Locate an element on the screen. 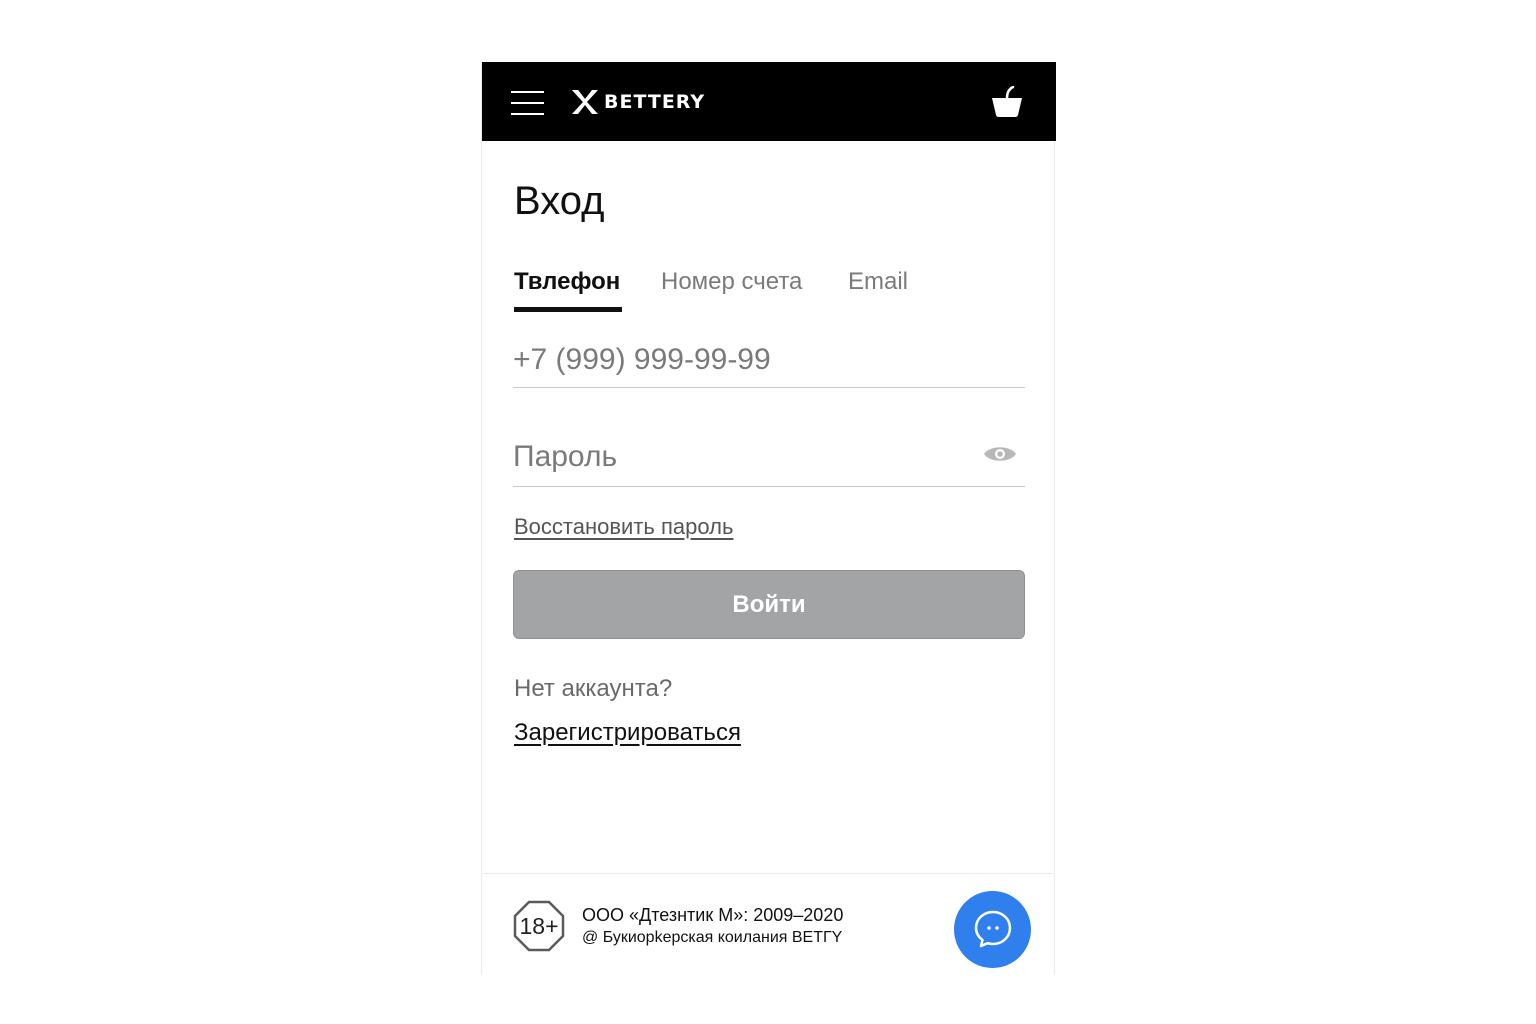 The image size is (1536, 1024). no-account-text: Нет аккаунта? is located at coordinates (593, 688).